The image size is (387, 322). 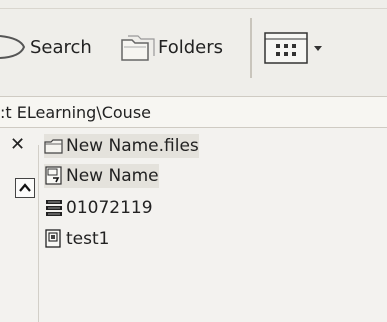 I want to click on close-icon: ✕, so click(x=17, y=144).